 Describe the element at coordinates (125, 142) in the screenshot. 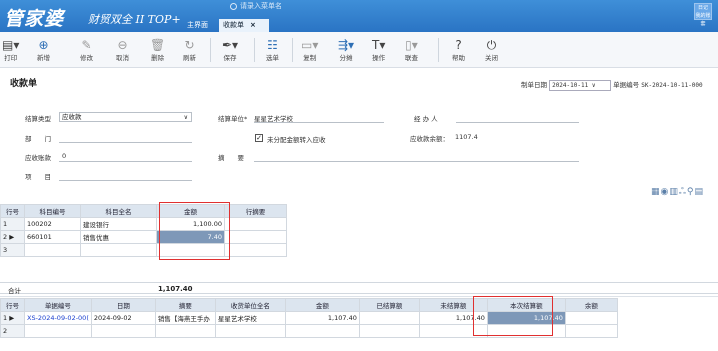

I see `dept-field` at that location.